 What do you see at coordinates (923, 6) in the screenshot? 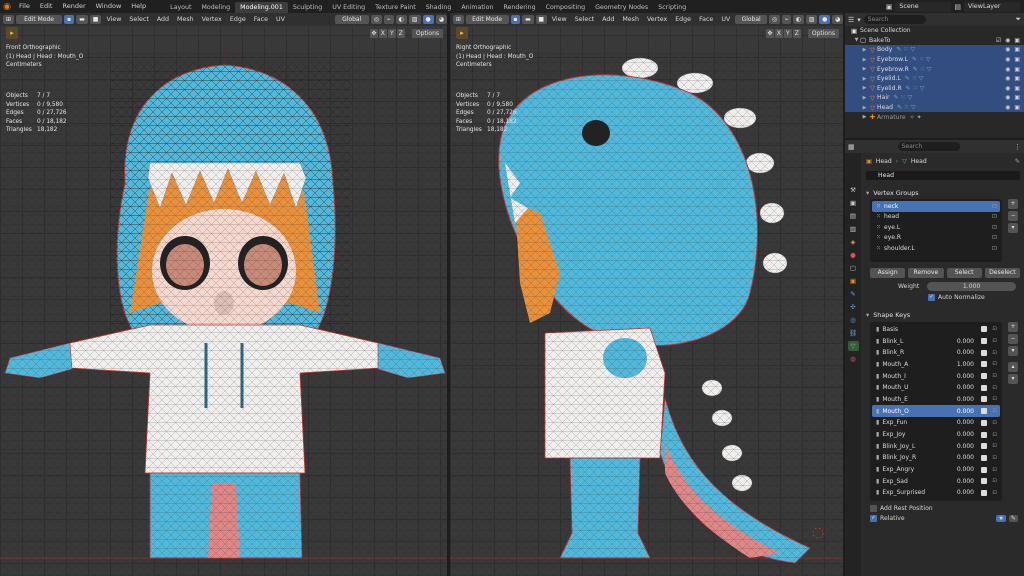
I see `scene-field: Scene` at bounding box center [923, 6].